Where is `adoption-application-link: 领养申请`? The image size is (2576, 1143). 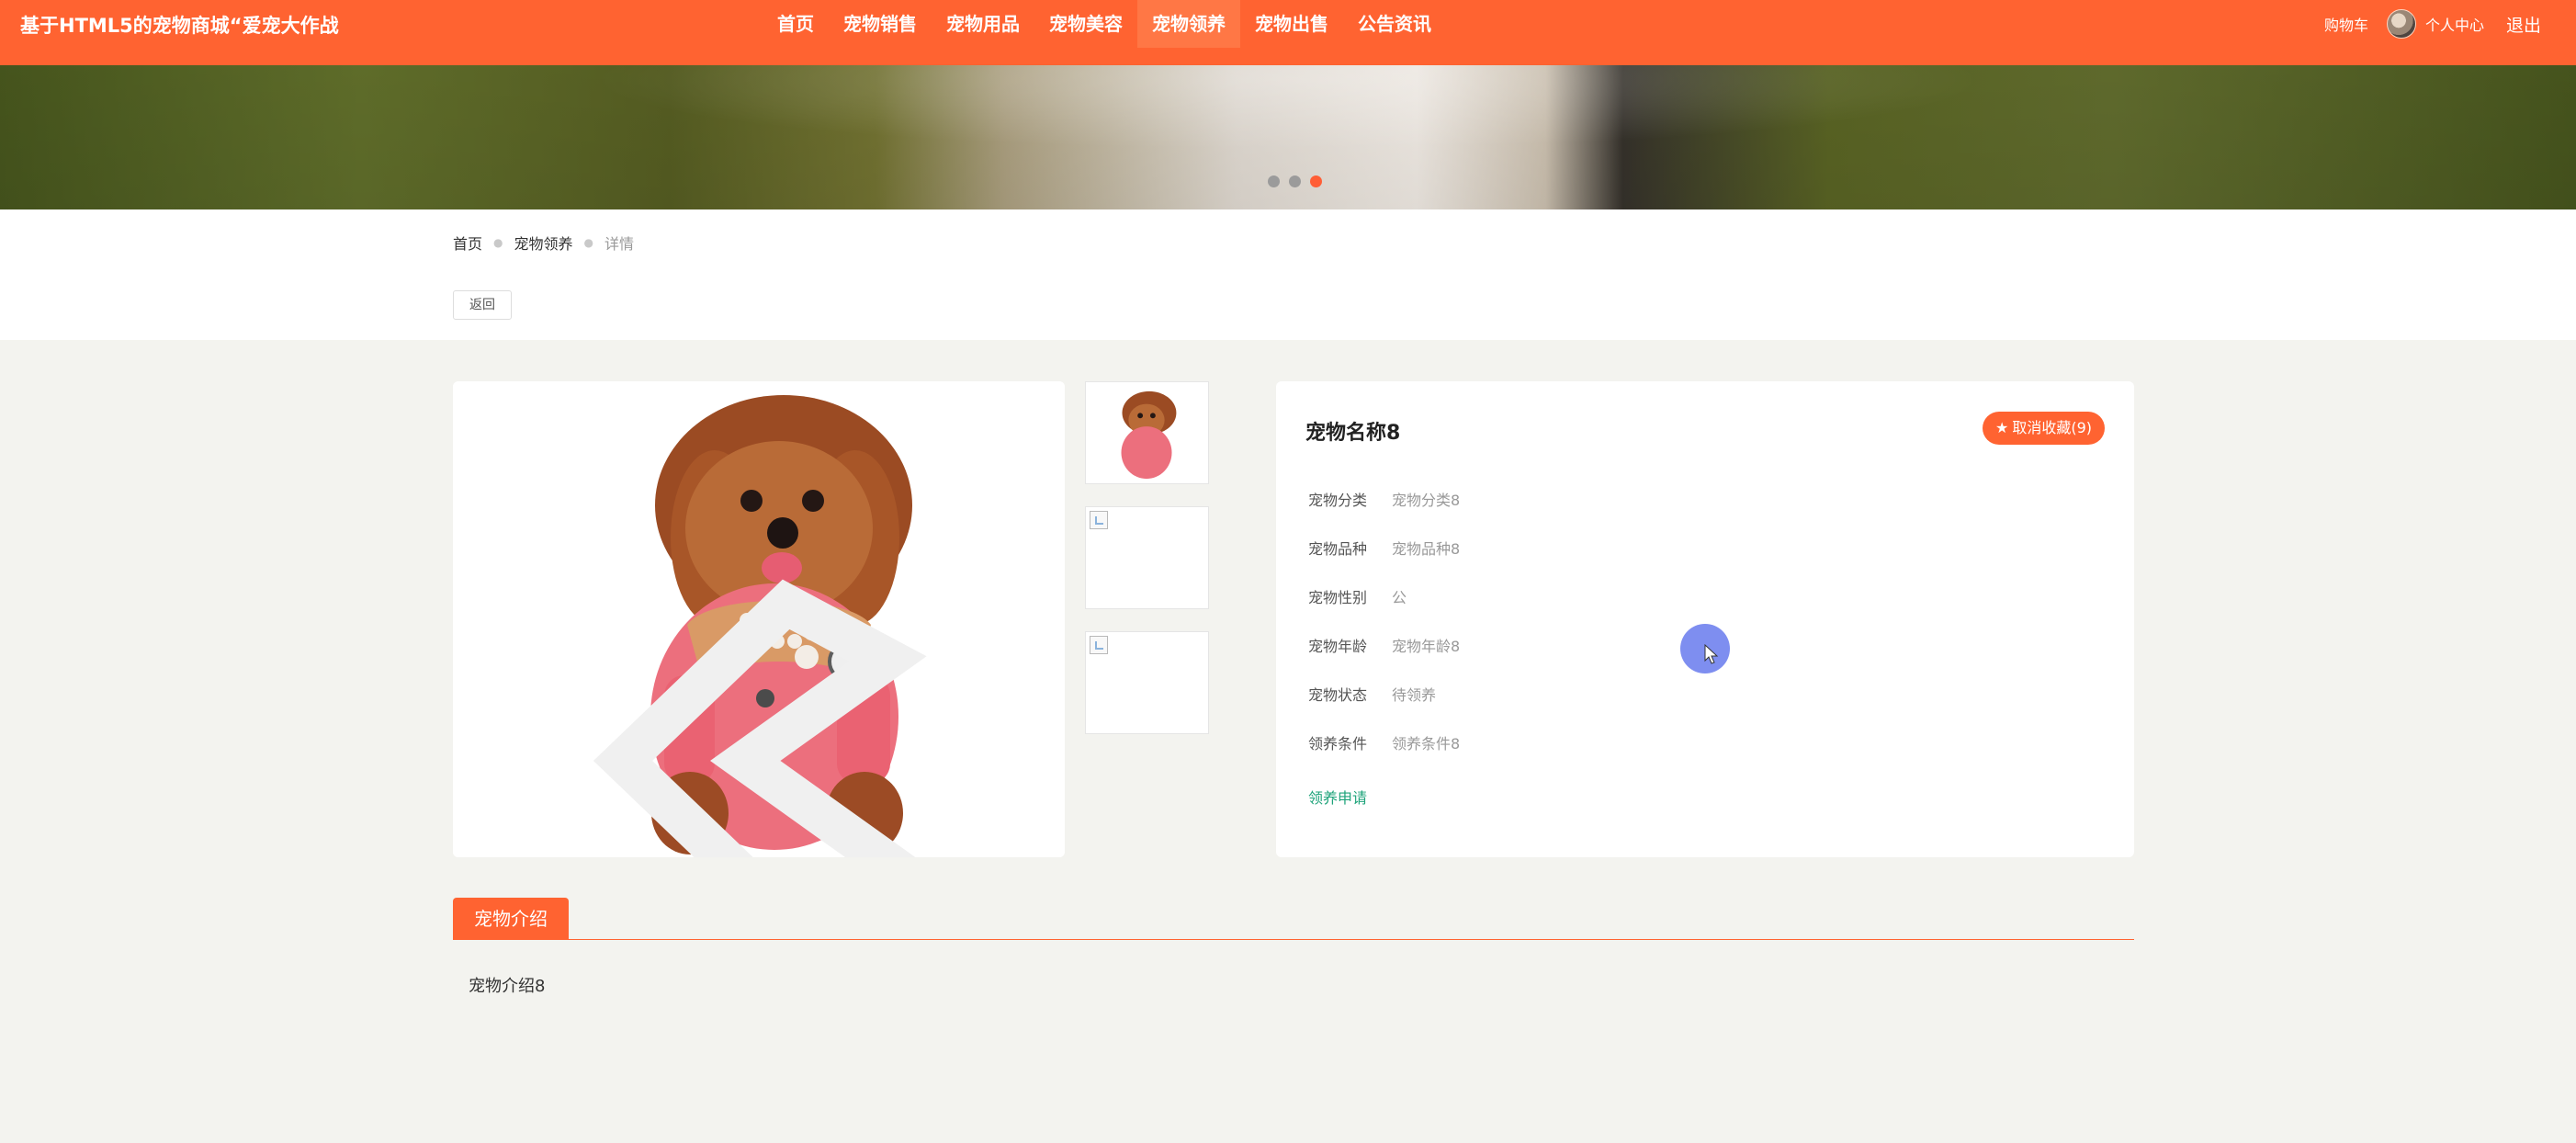
adoption-application-link: 领养申请 is located at coordinates (1337, 797).